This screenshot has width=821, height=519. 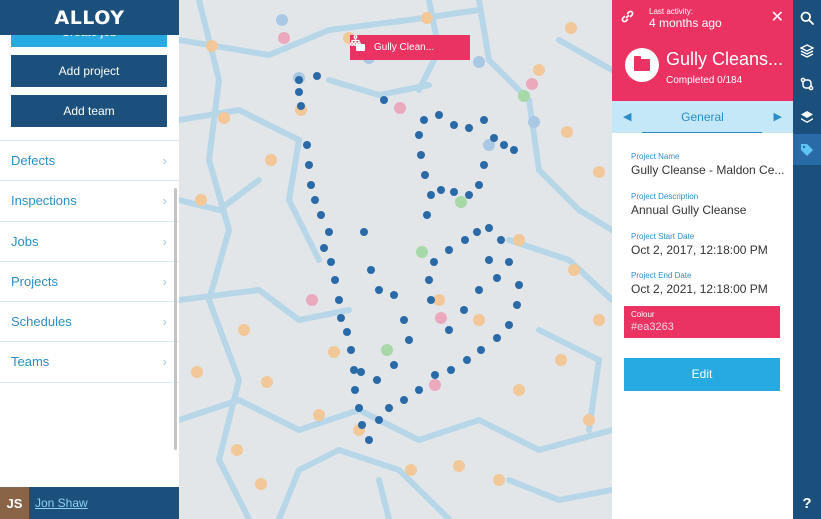 I want to click on project-header: Gully Cleans... Completed 0/184, so click(x=702, y=68).